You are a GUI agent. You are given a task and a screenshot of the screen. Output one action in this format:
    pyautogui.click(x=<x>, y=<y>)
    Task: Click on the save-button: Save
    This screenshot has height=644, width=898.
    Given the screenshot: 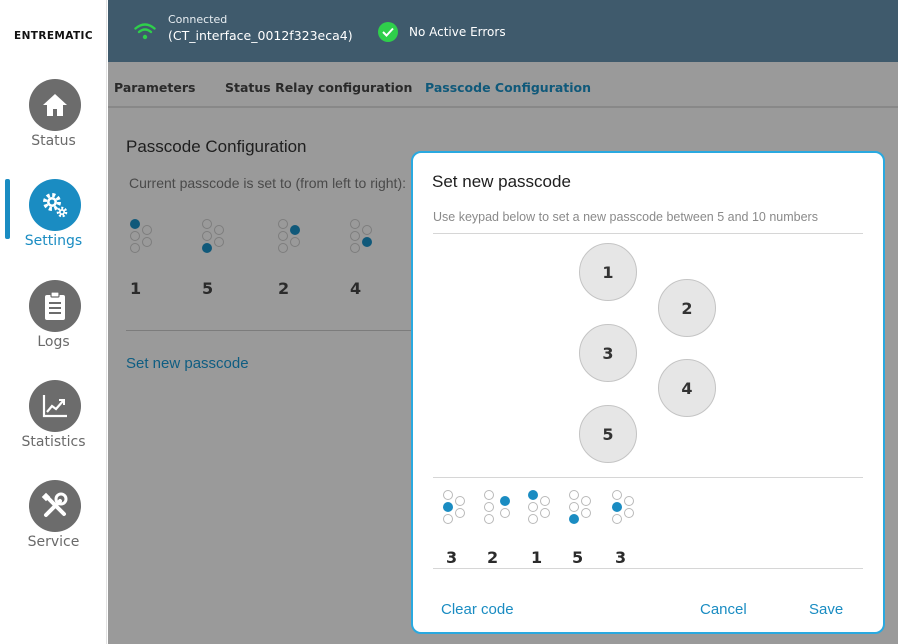 What is the action you would take?
    pyautogui.click(x=826, y=609)
    